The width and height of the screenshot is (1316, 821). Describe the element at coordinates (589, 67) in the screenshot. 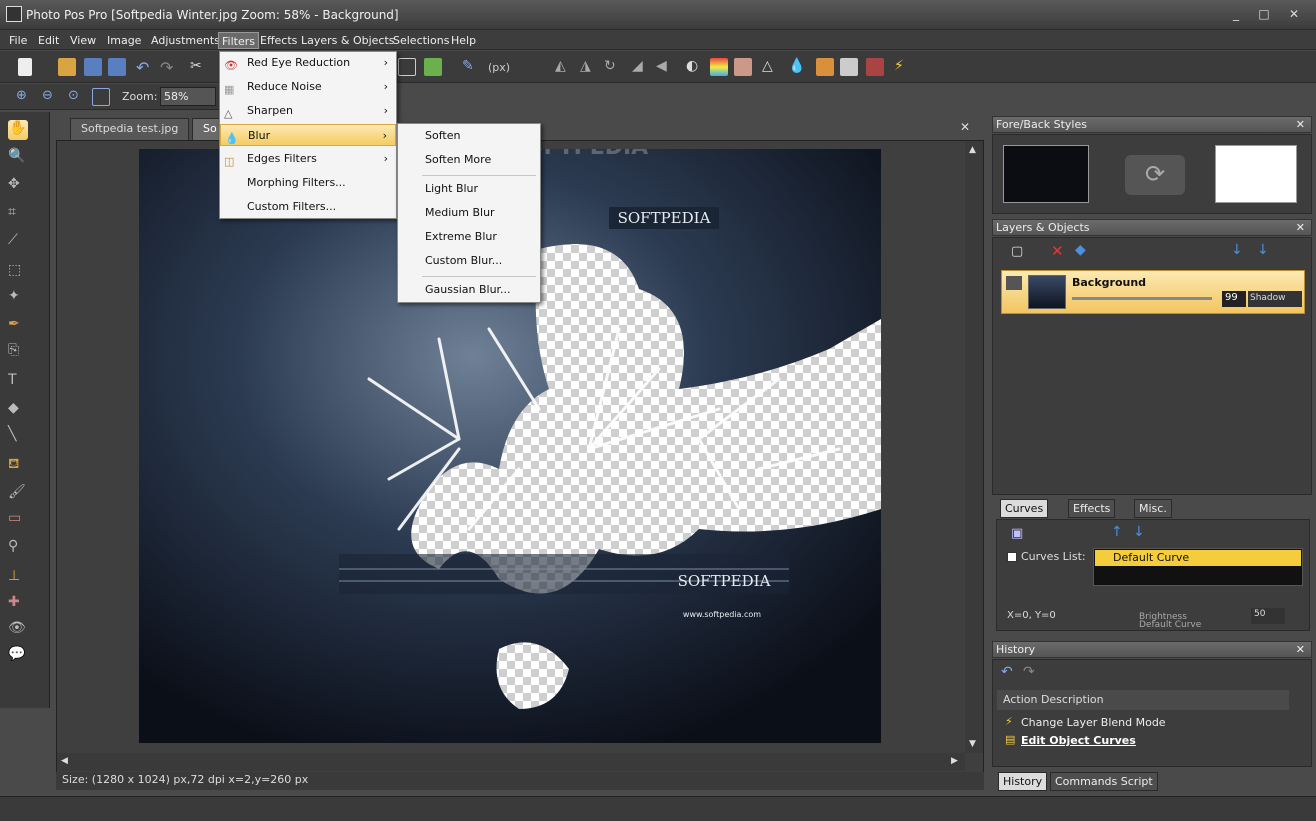

I see `mirror-icon: ◮` at that location.